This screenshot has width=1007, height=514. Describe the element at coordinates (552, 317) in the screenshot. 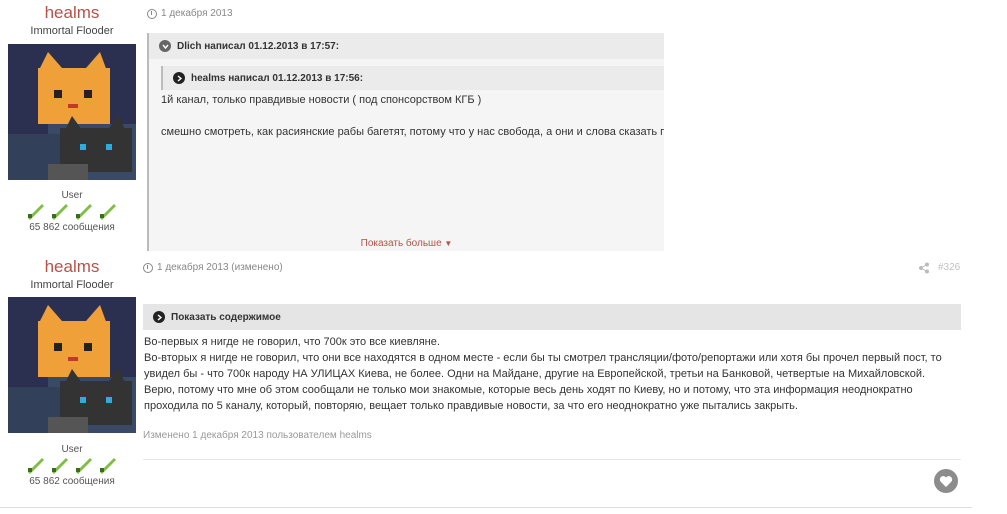

I see `spoiler-toggle: Показать содержимое` at that location.